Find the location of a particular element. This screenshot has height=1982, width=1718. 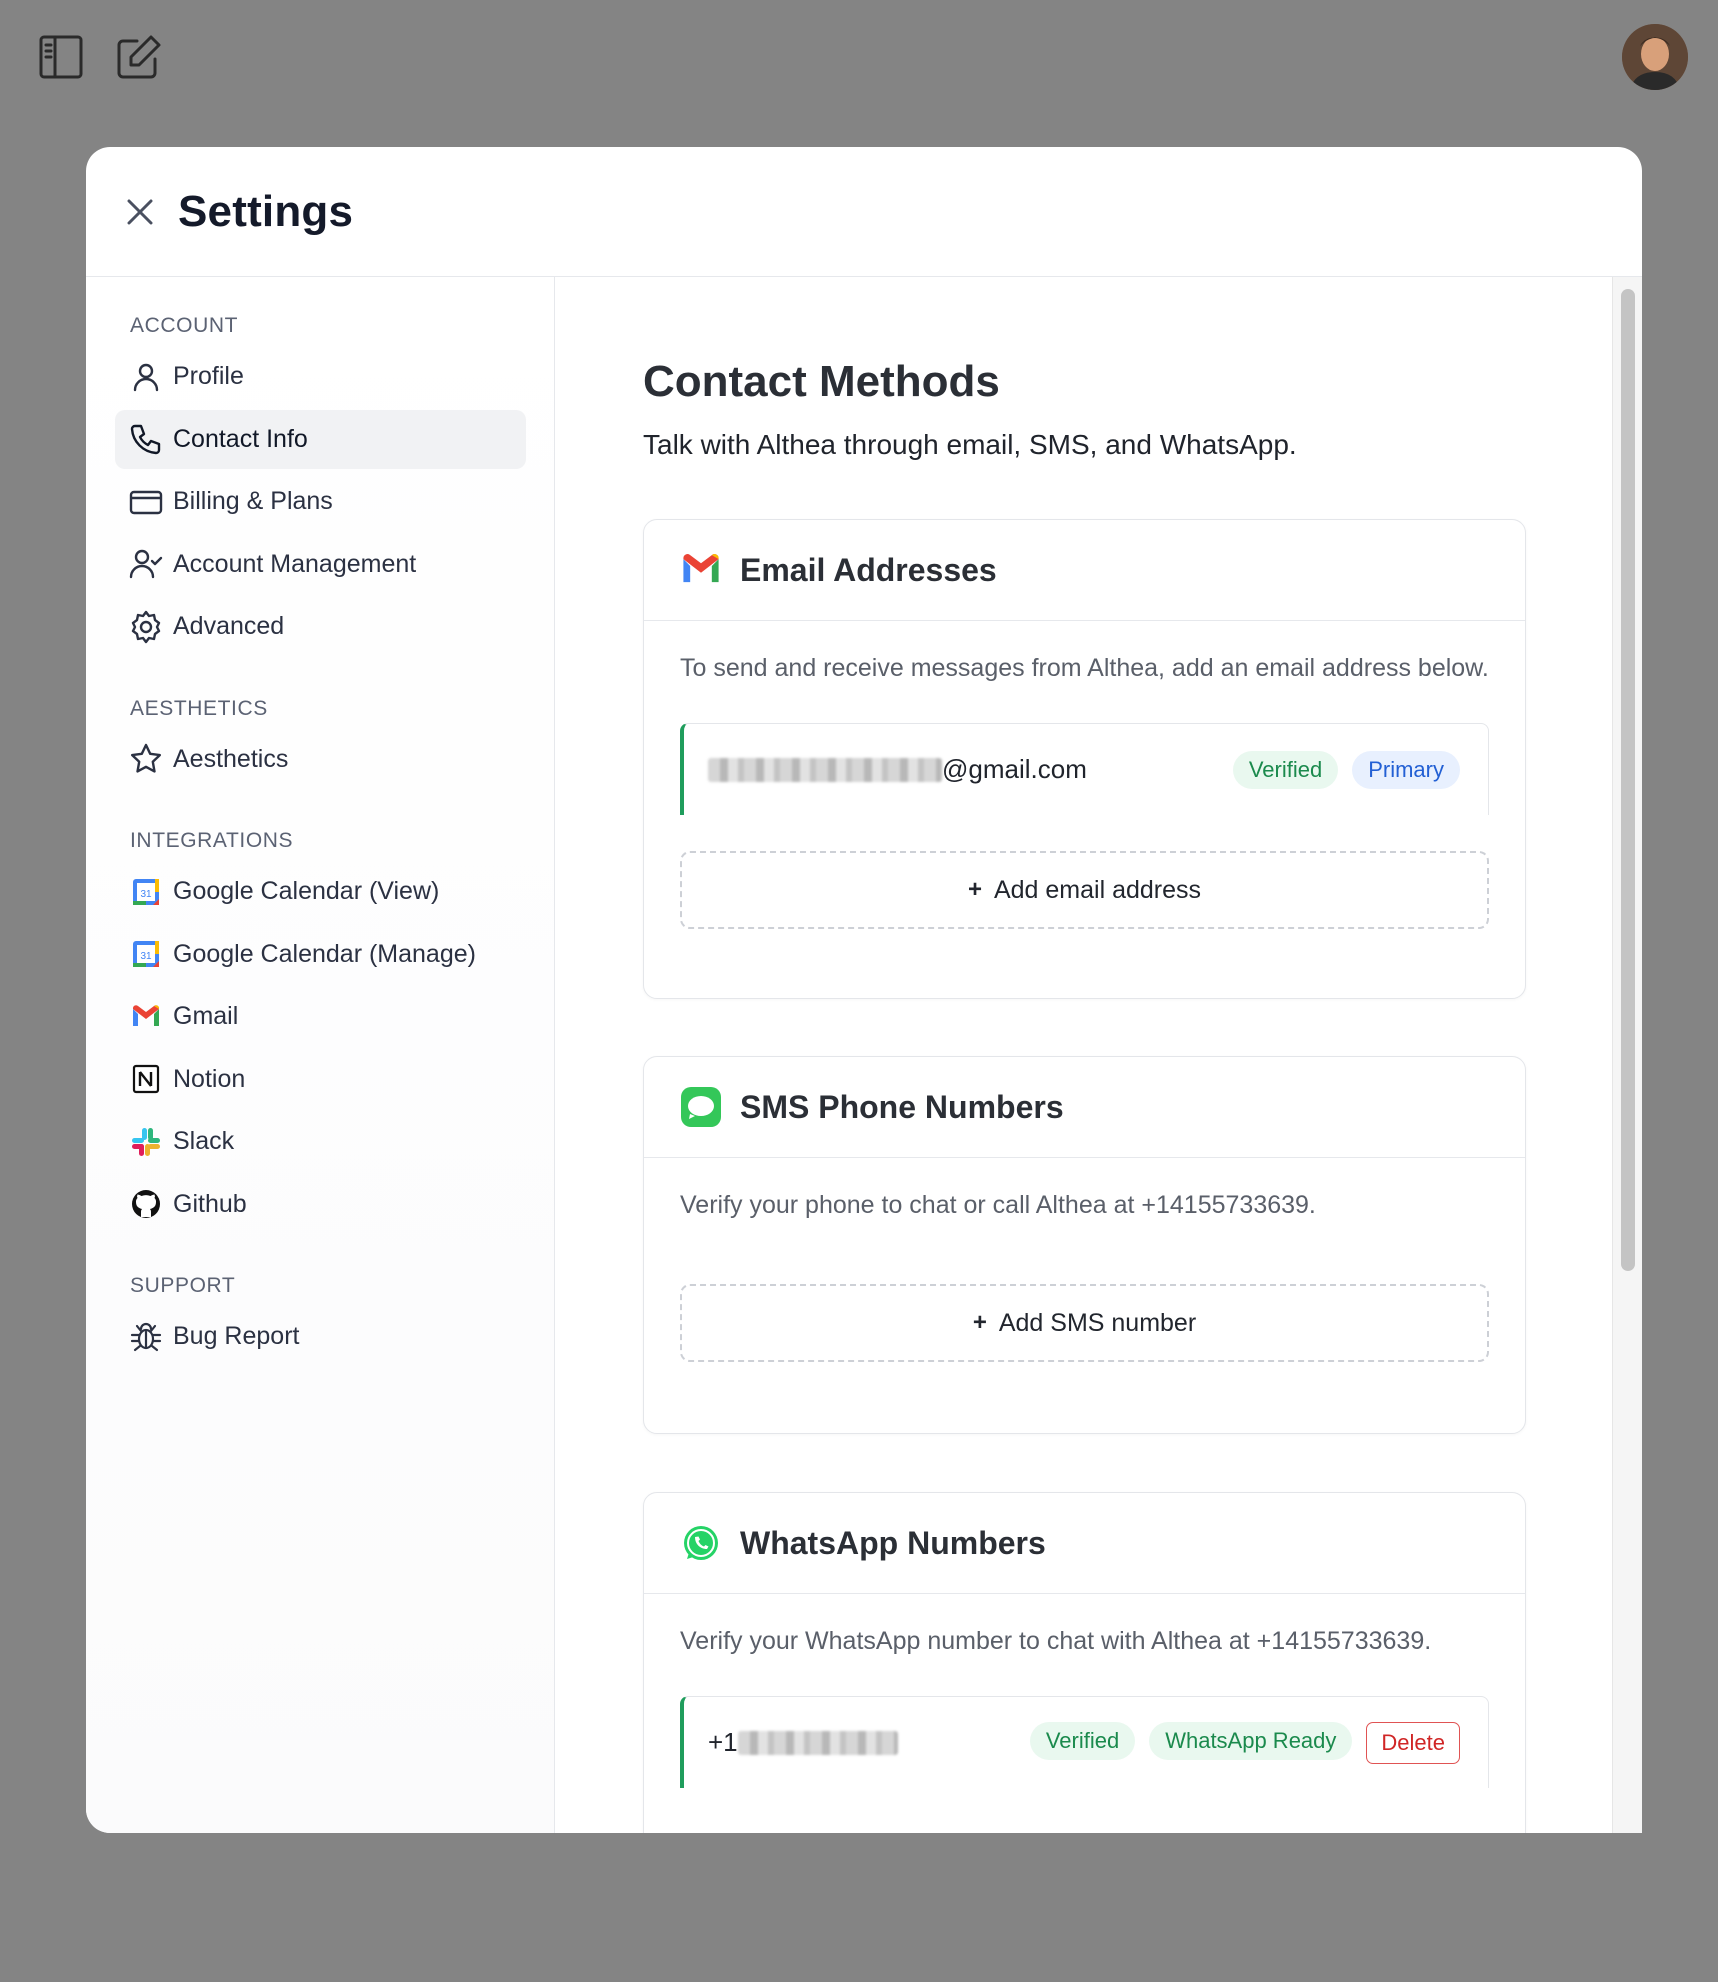

page-title: Contact Methods is located at coordinates (821, 381).